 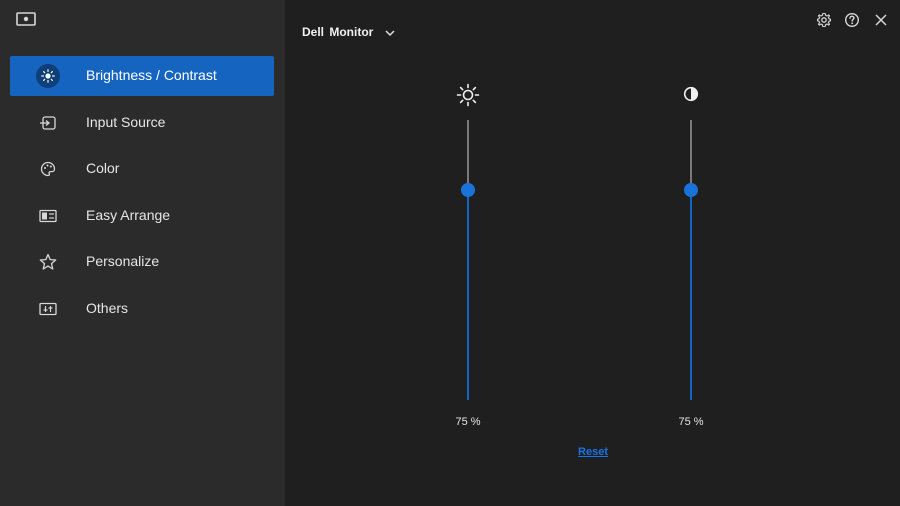 What do you see at coordinates (468, 422) in the screenshot?
I see `brightness-value: 75 %` at bounding box center [468, 422].